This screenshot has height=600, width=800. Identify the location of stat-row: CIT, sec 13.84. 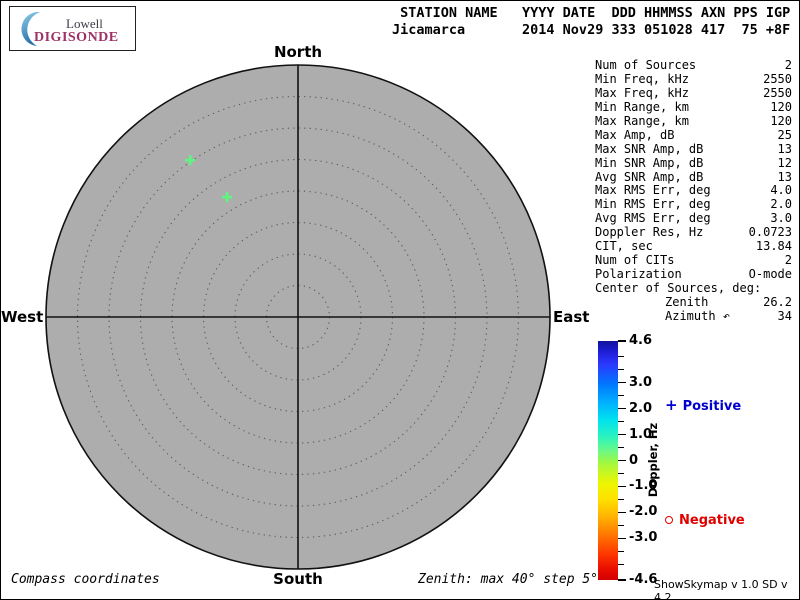
(693, 246).